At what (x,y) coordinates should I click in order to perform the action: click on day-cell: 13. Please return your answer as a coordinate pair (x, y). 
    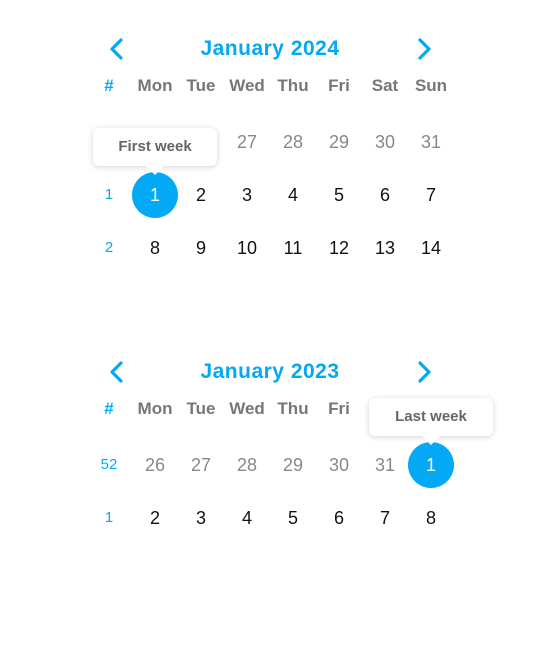
    Looking at the image, I should click on (385, 248).